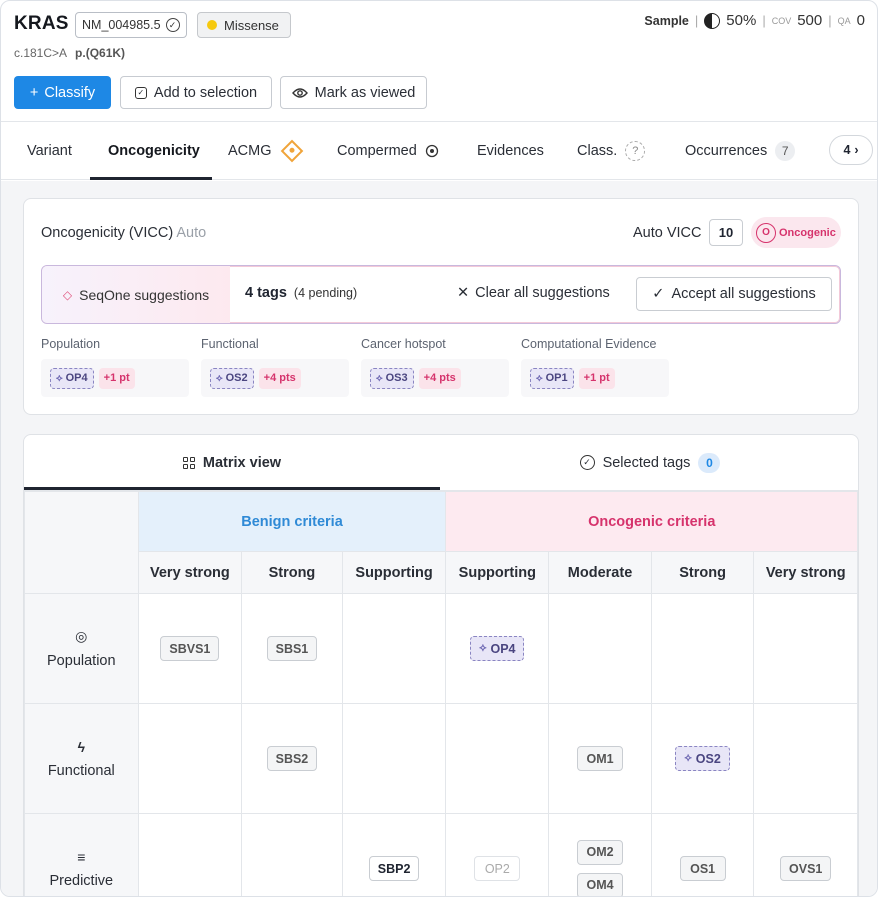 The width and height of the screenshot is (880, 899). Describe the element at coordinates (851, 150) in the screenshot. I see `more-tabs-button: 4 ›` at that location.